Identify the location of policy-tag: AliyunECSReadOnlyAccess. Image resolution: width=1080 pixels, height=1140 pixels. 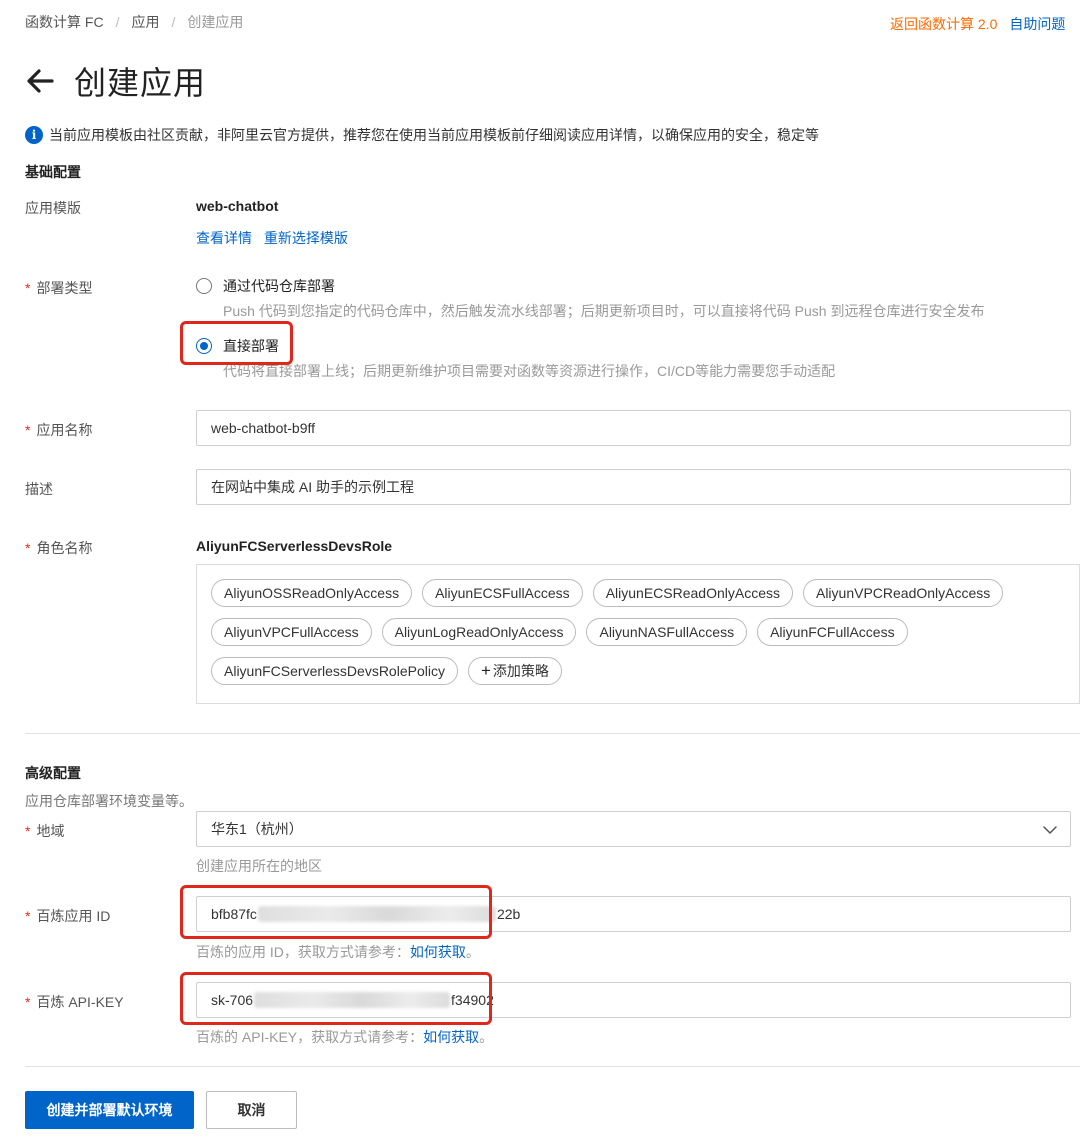
(692, 593).